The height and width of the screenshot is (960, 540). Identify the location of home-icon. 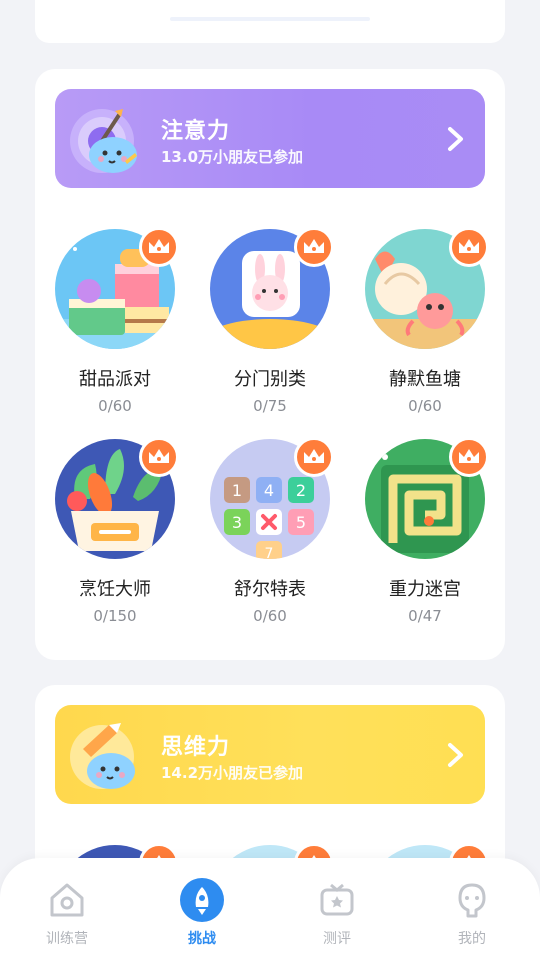
(67, 900).